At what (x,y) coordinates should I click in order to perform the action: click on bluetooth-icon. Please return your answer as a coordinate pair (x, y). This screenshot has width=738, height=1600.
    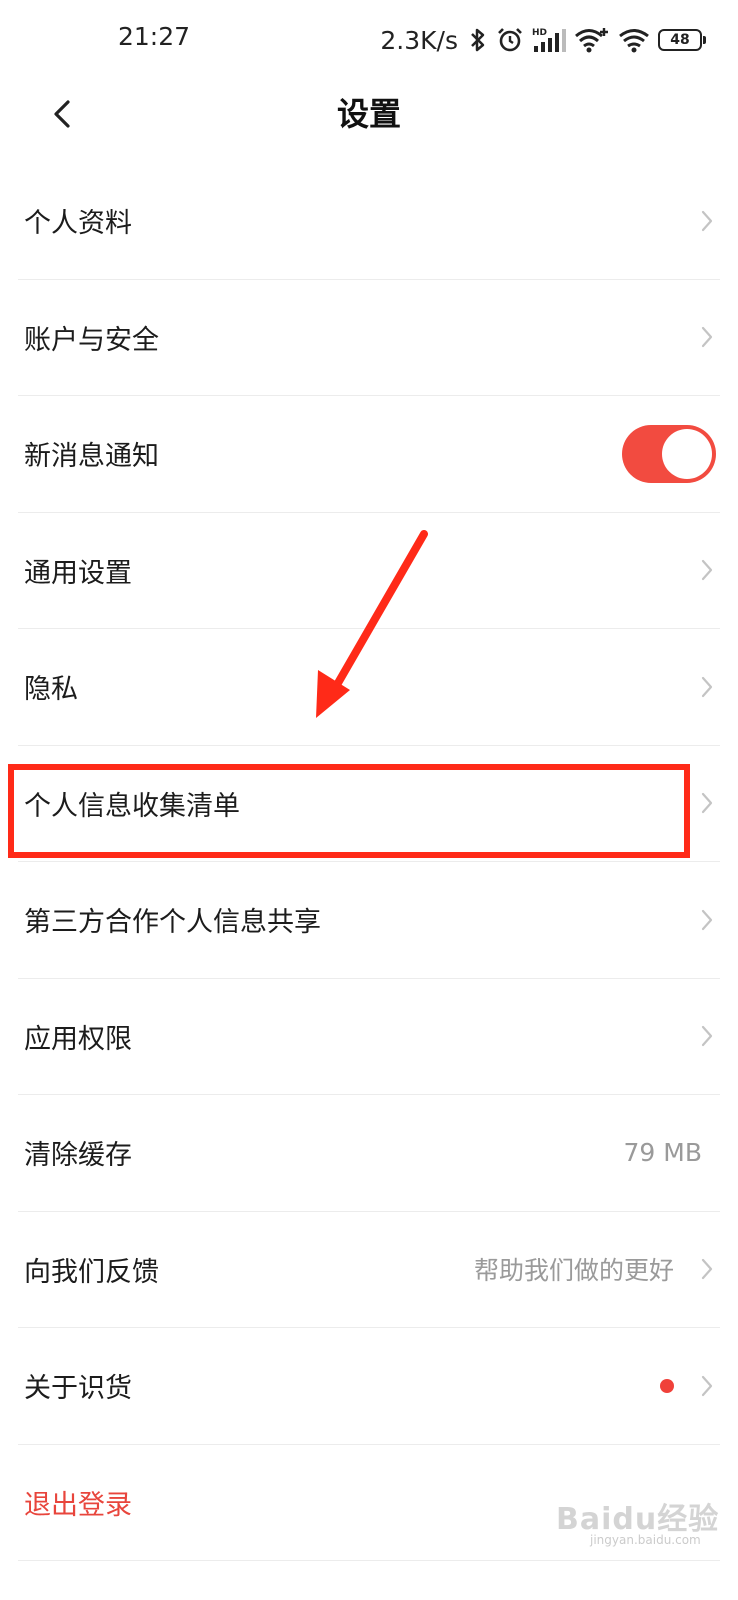
    Looking at the image, I should click on (478, 40).